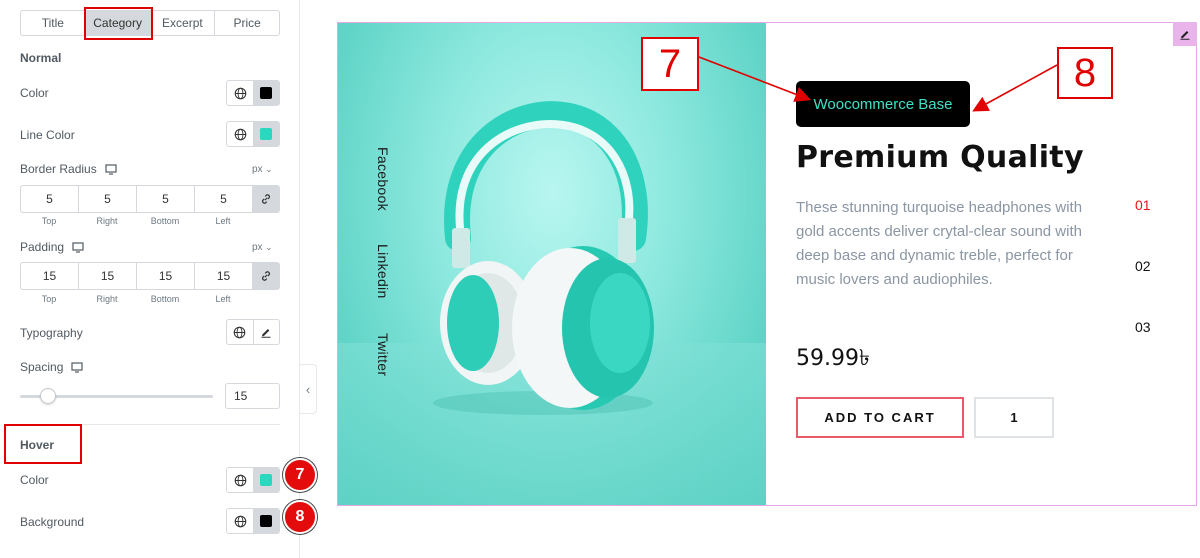  Describe the element at coordinates (165, 199) in the screenshot. I see `border-radius-bottom-input: 5` at that location.